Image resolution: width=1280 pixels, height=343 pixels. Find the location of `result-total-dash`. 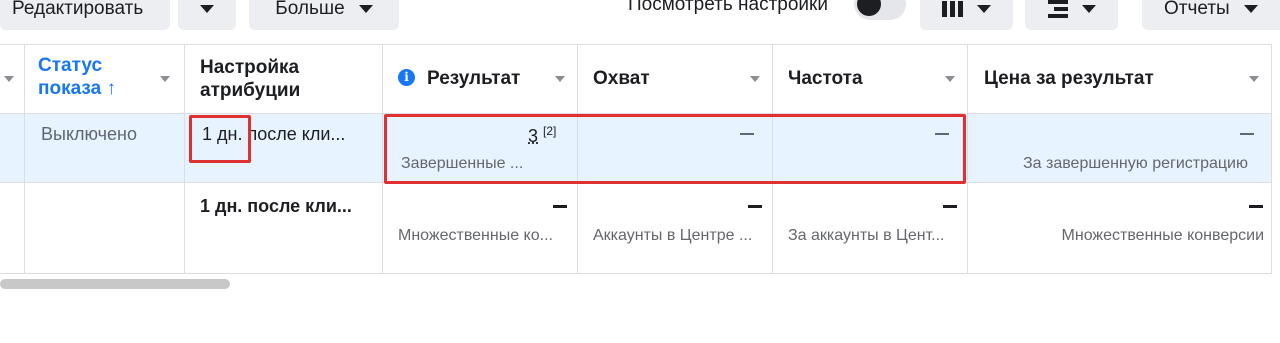

result-total-dash is located at coordinates (560, 206).